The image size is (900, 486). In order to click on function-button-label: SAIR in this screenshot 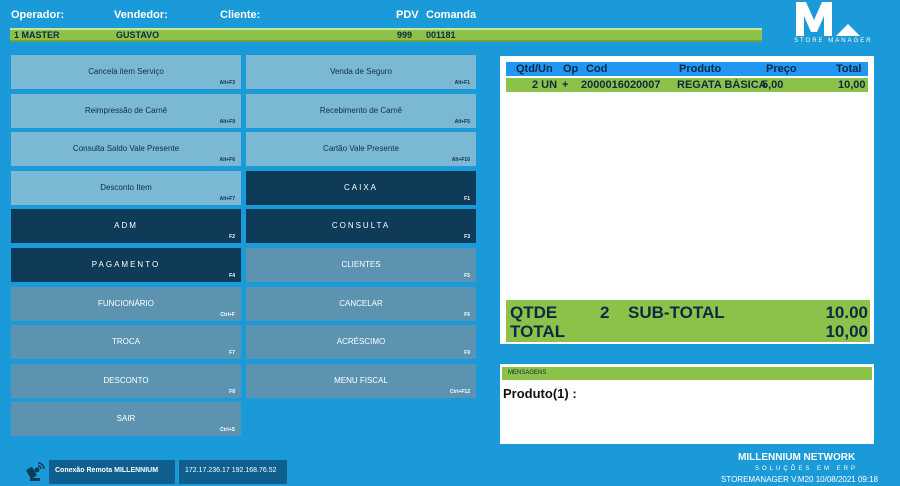, I will do `click(126, 419)`.